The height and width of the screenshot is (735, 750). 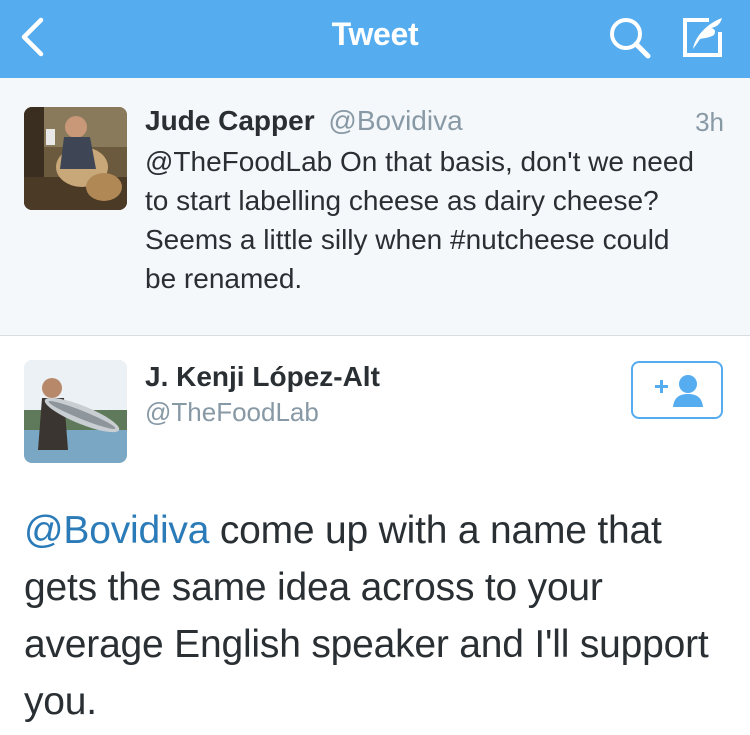 I want to click on follow-button, so click(x=677, y=390).